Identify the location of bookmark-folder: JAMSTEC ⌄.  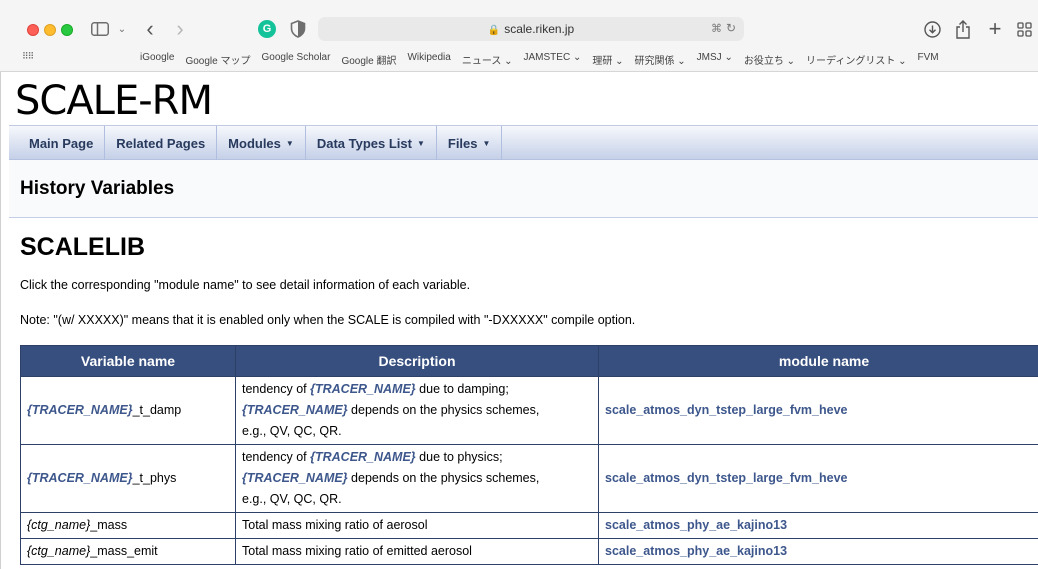
(553, 59).